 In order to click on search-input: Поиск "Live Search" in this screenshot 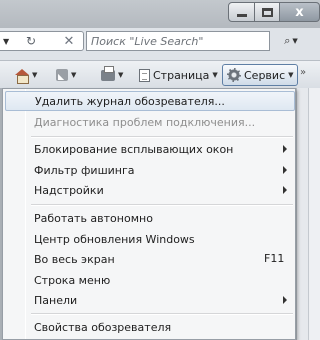, I will do `click(178, 41)`.